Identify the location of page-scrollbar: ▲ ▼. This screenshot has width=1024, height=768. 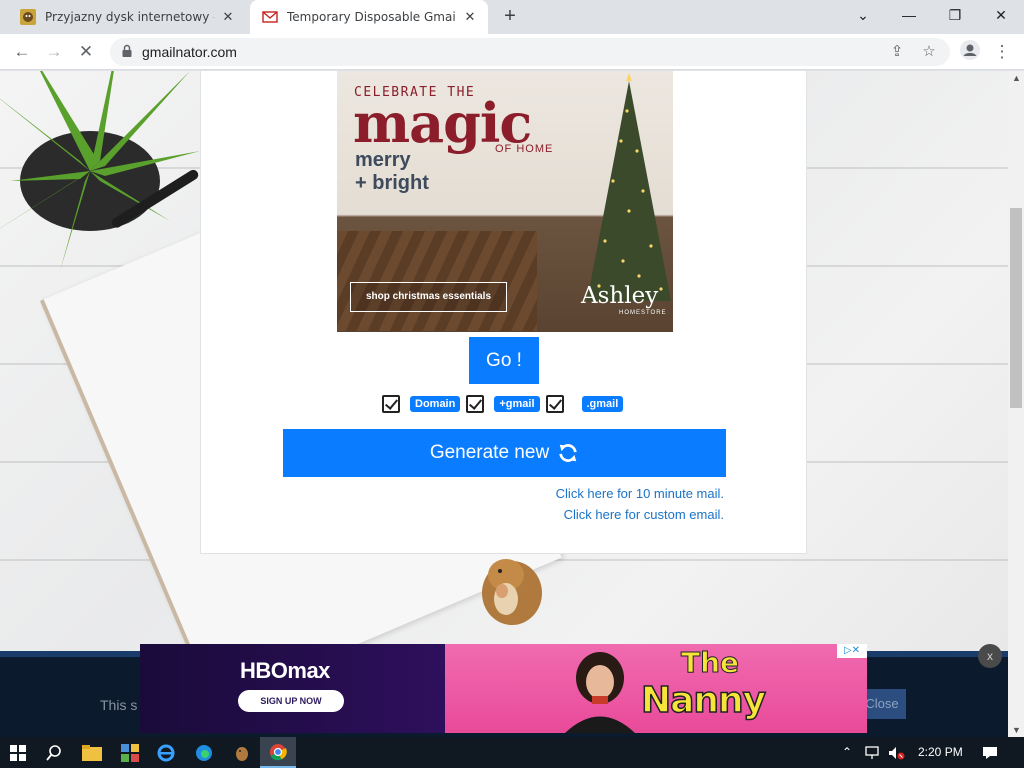
(1016, 404).